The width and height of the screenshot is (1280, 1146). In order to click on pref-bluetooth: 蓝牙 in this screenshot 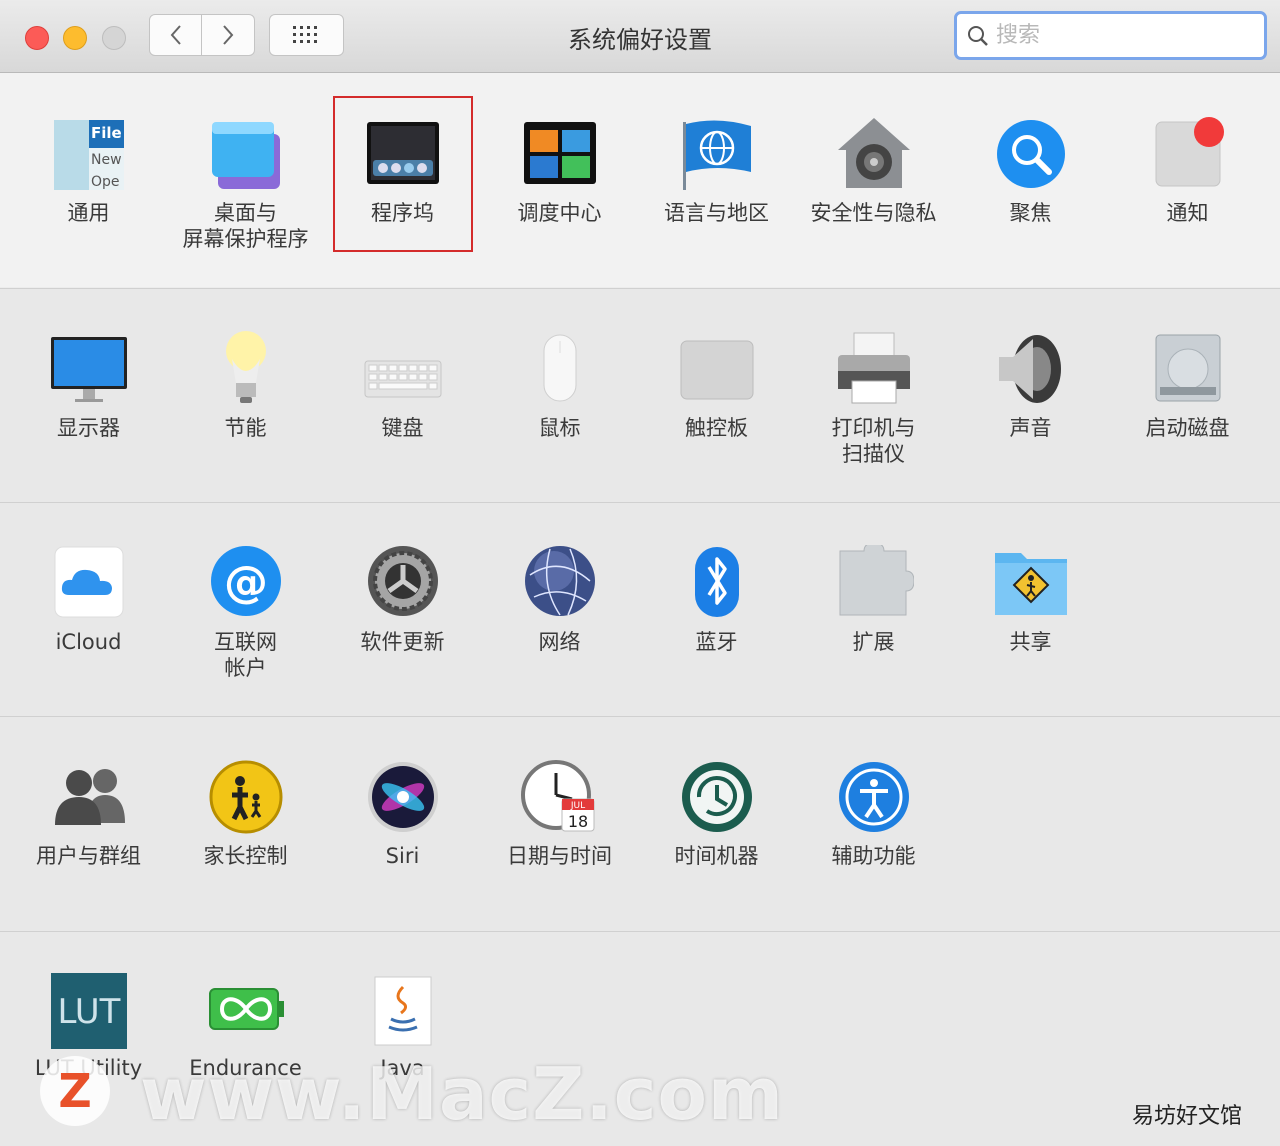, I will do `click(716, 600)`.